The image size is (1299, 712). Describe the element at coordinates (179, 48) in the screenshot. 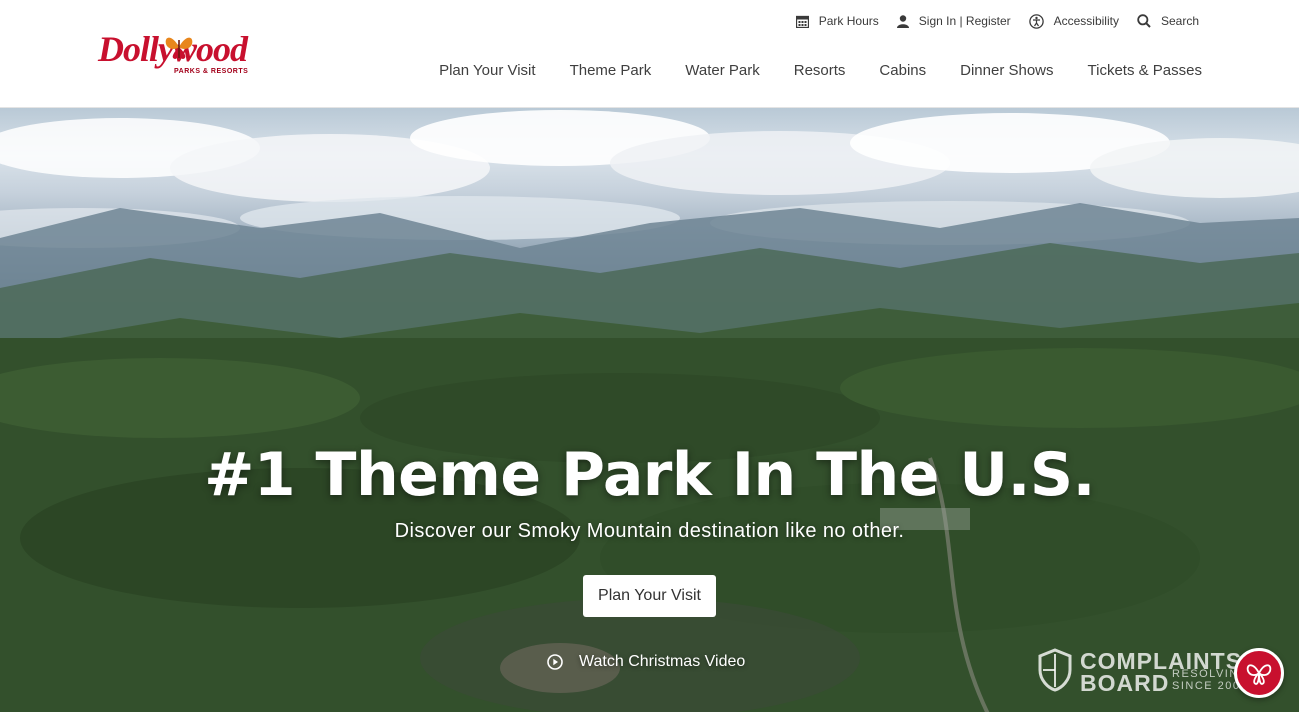

I see `butterfly-logo-icon` at that location.